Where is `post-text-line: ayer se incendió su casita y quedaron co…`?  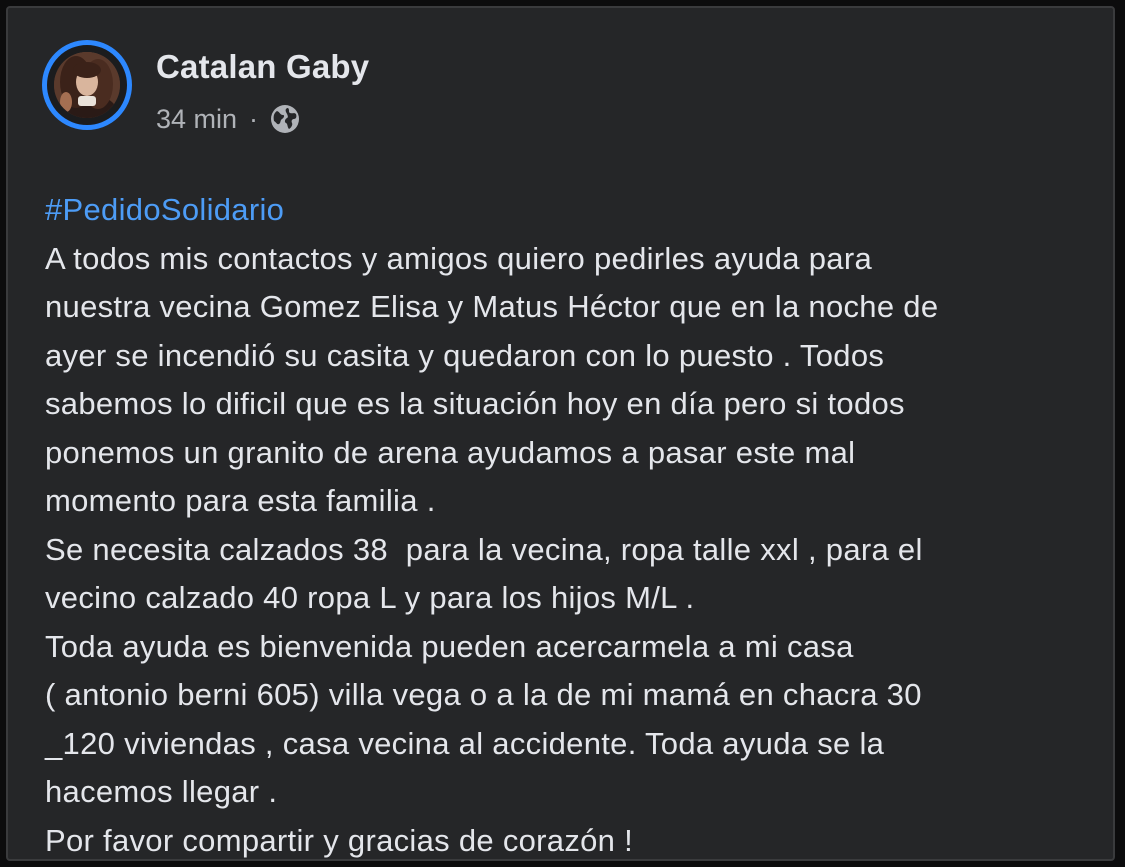
post-text-line: ayer se incendió su casita y quedaron co… is located at coordinates (465, 355).